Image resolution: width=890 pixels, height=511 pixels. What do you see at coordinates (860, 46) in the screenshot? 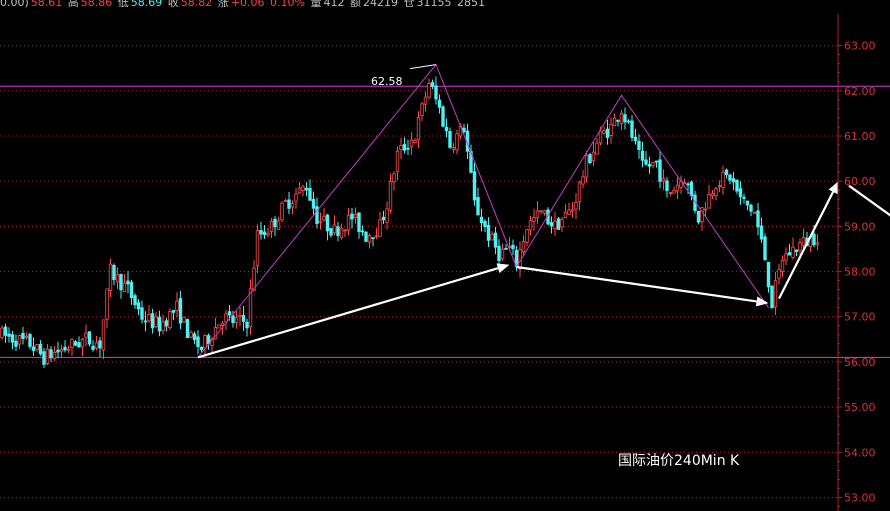
I see `y-tick-label: 63.00` at bounding box center [860, 46].